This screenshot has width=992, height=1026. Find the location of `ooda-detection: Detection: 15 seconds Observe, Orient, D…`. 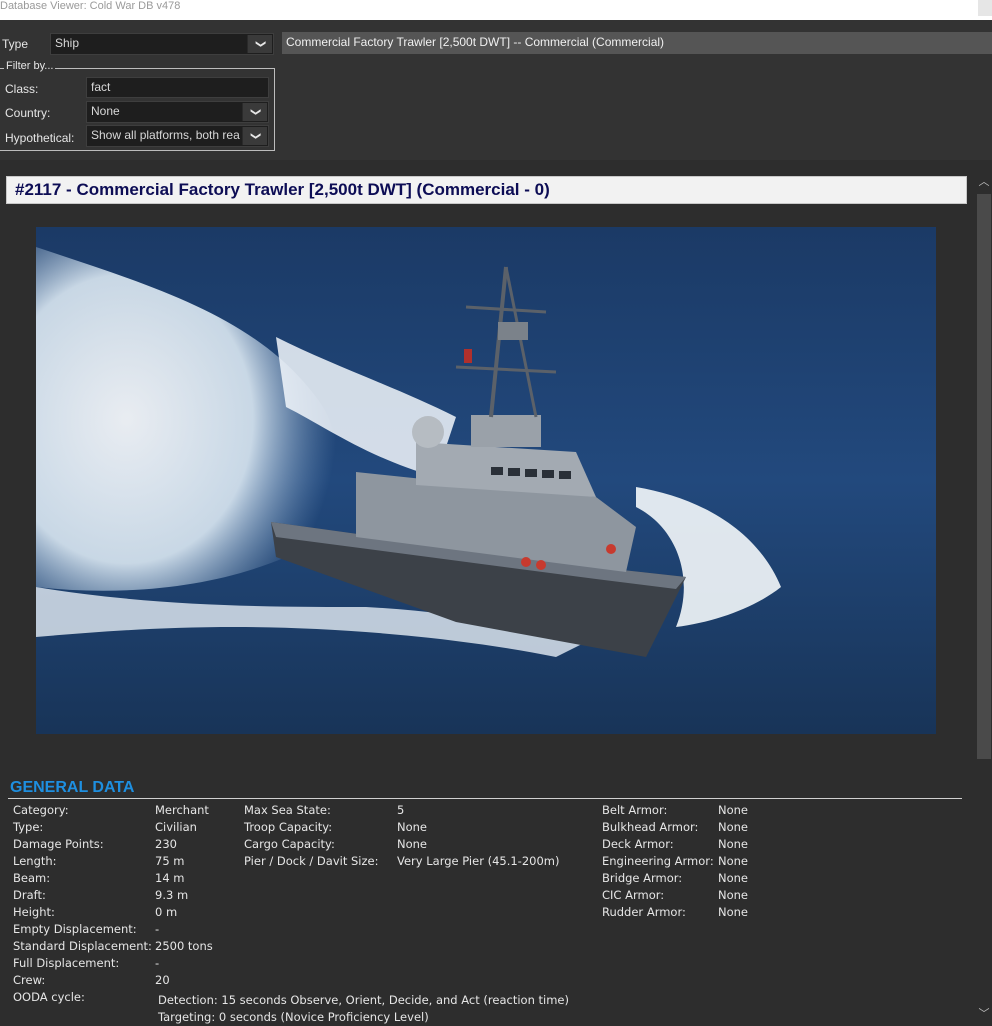

ooda-detection: Detection: 15 seconds Observe, Orient, D… is located at coordinates (363, 1000).